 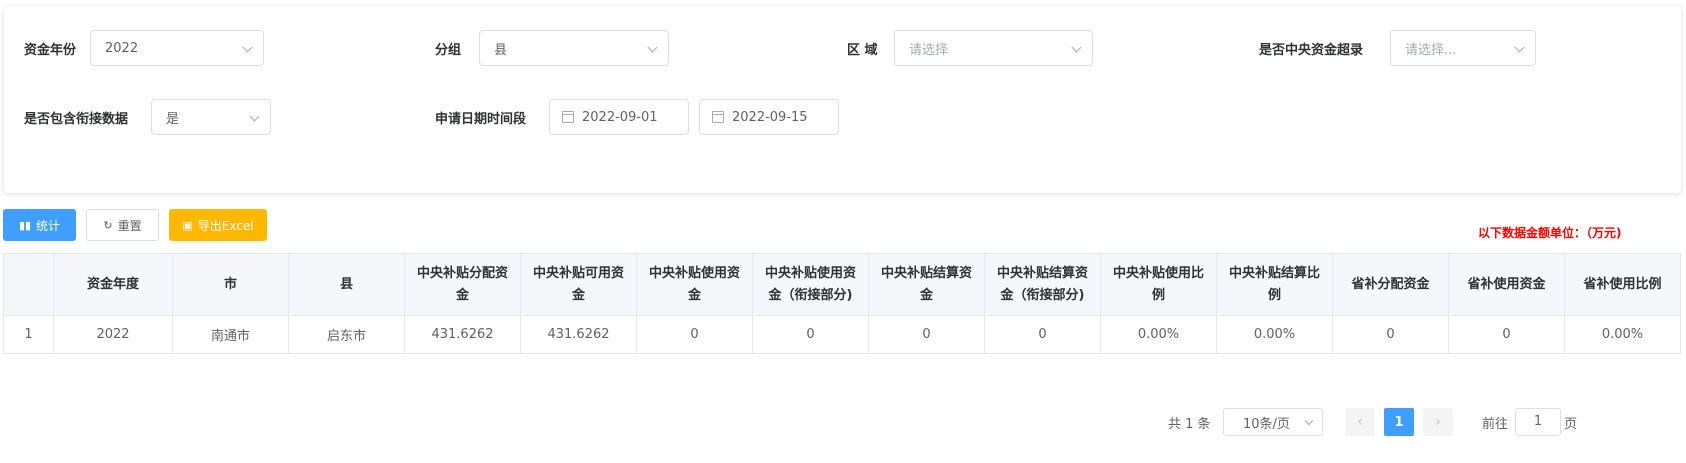 What do you see at coordinates (462, 284) in the screenshot?
I see `header-central-allocated: 中央补贴分配资金` at bounding box center [462, 284].